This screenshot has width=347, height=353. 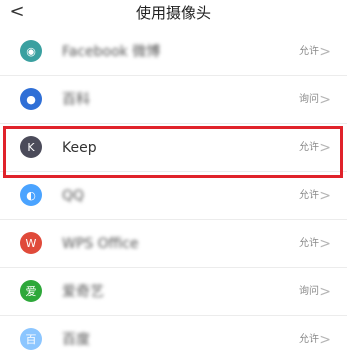 What do you see at coordinates (76, 340) in the screenshot?
I see `app-name: 百度` at bounding box center [76, 340].